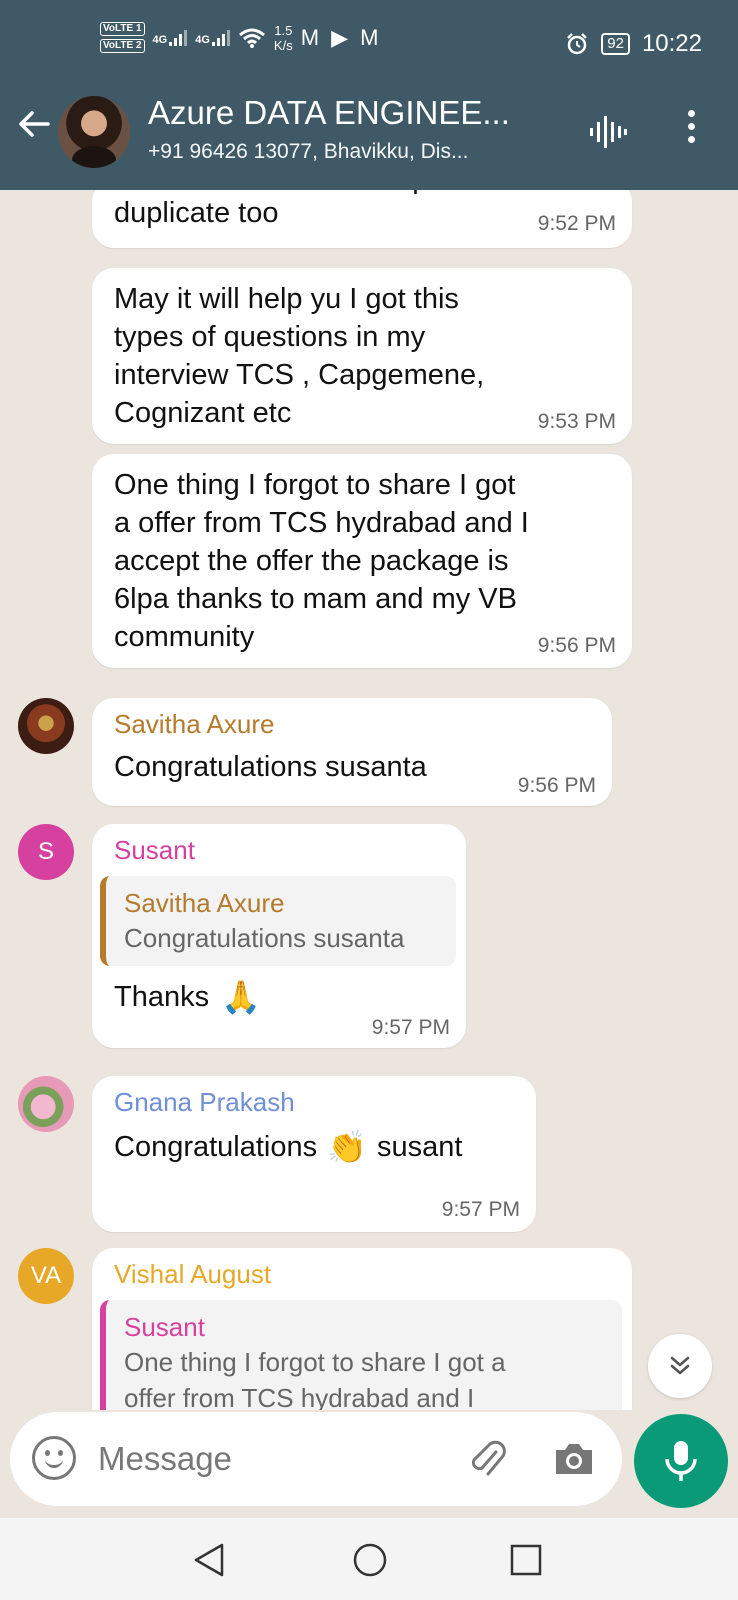 Image resolution: width=738 pixels, height=1600 pixels. Describe the element at coordinates (54, 1458) in the screenshot. I see `emoji-icon` at that location.